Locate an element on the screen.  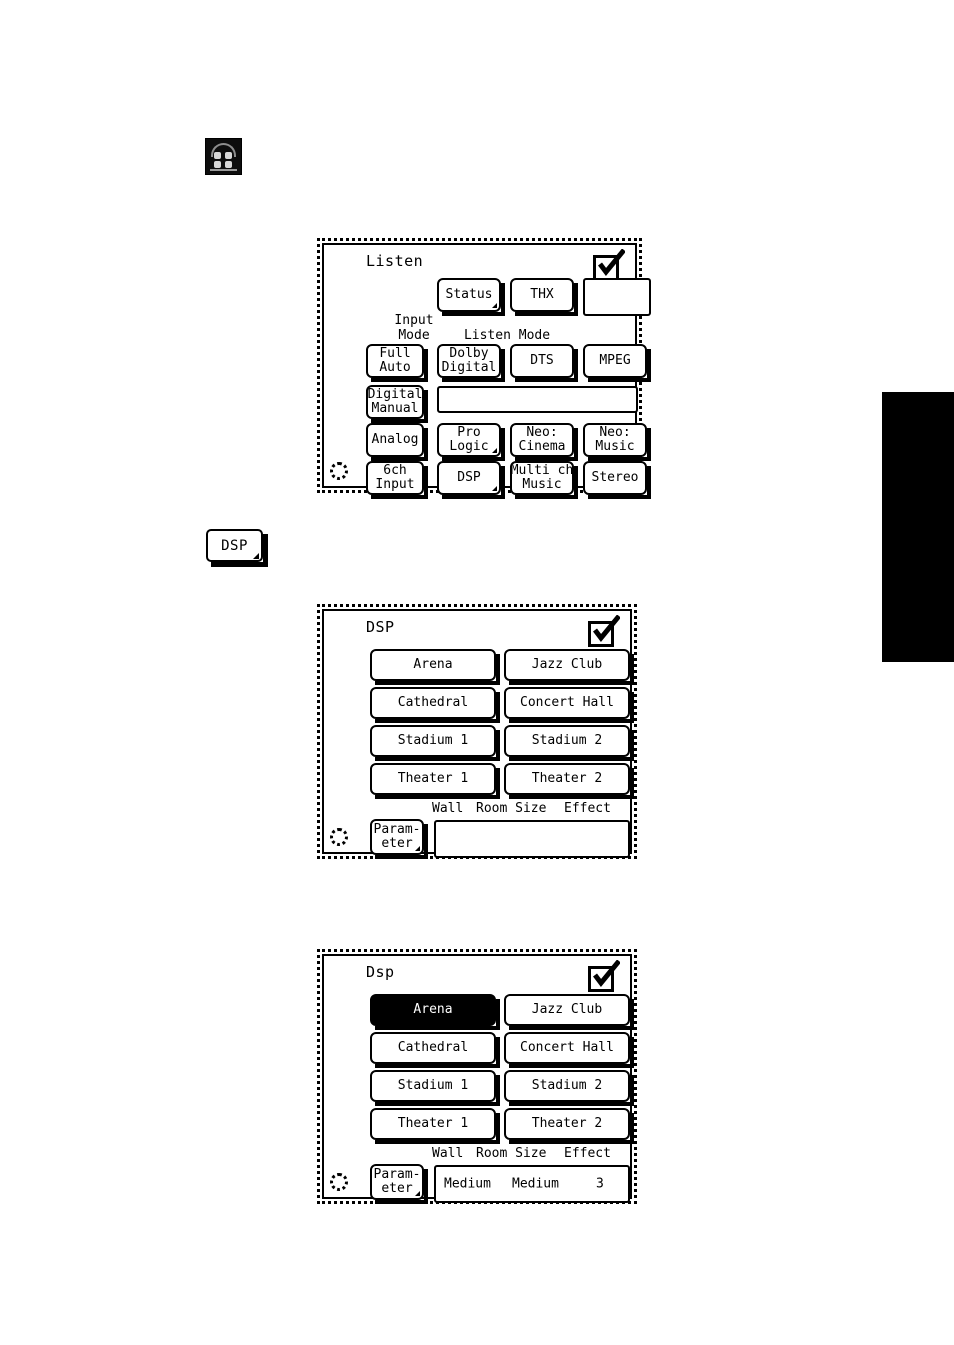
panel-title: DSP is located at coordinates (380, 627).